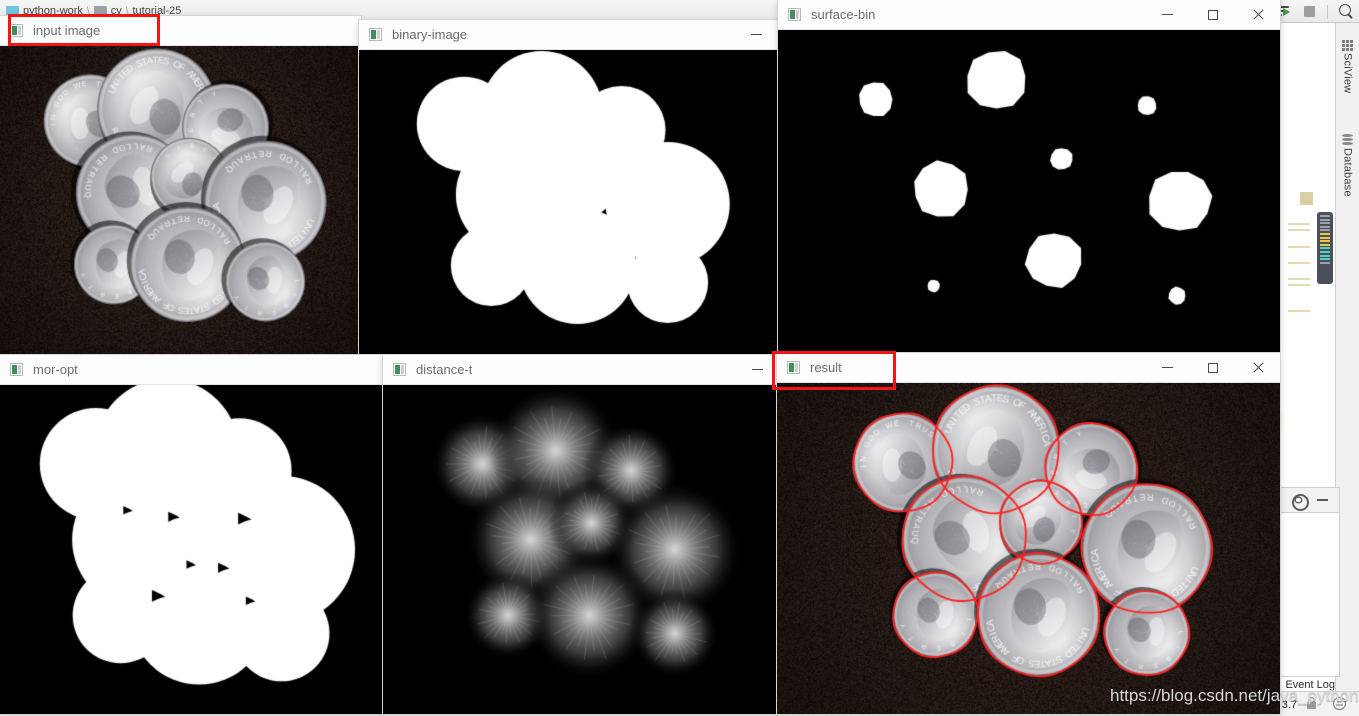 The image size is (1359, 716). Describe the element at coordinates (444, 369) in the screenshot. I see `window-title: distance-t` at that location.